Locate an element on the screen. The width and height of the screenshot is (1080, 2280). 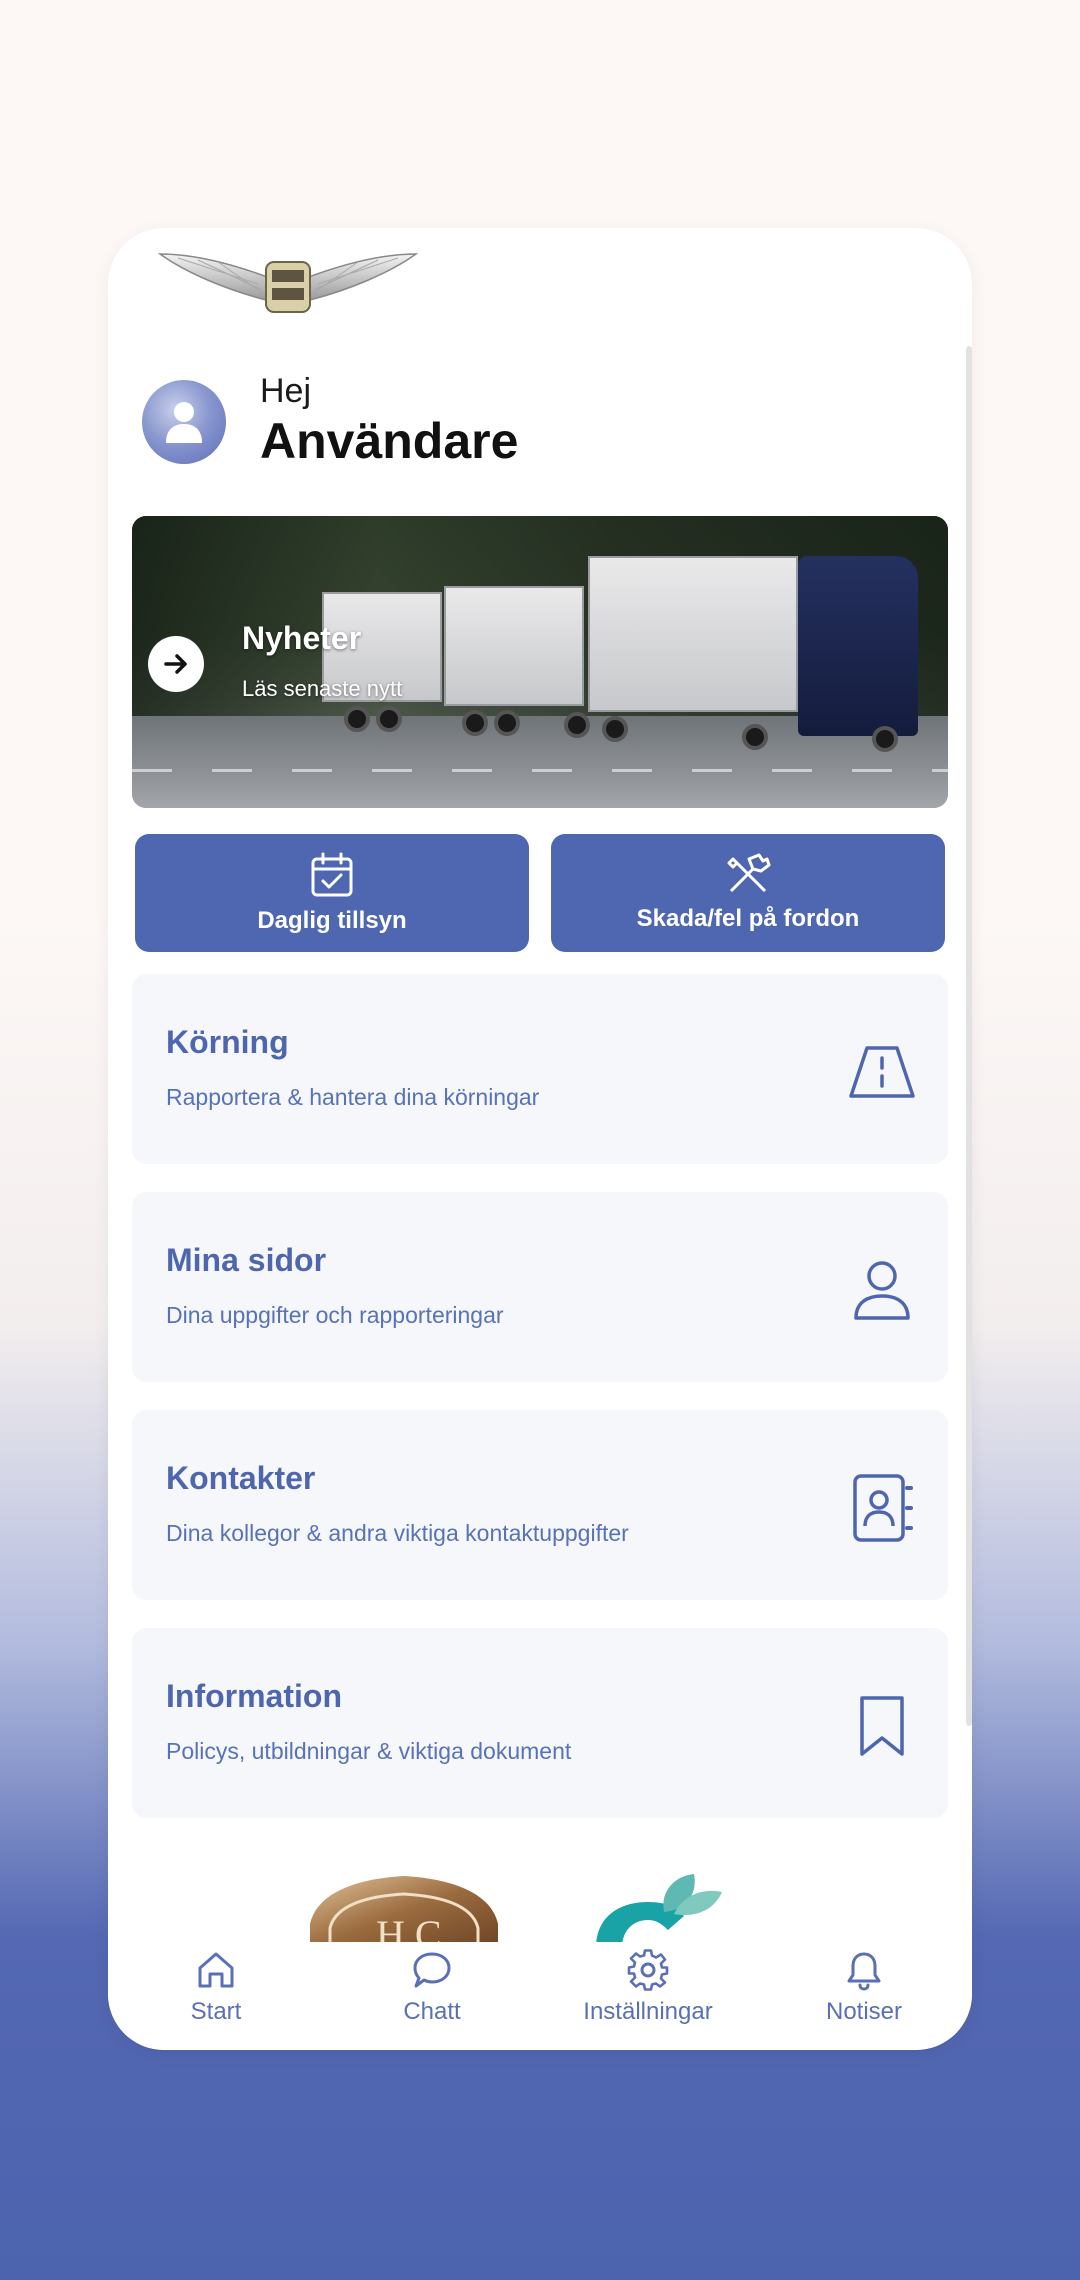
card-title: Mina sidor is located at coordinates (246, 1260).